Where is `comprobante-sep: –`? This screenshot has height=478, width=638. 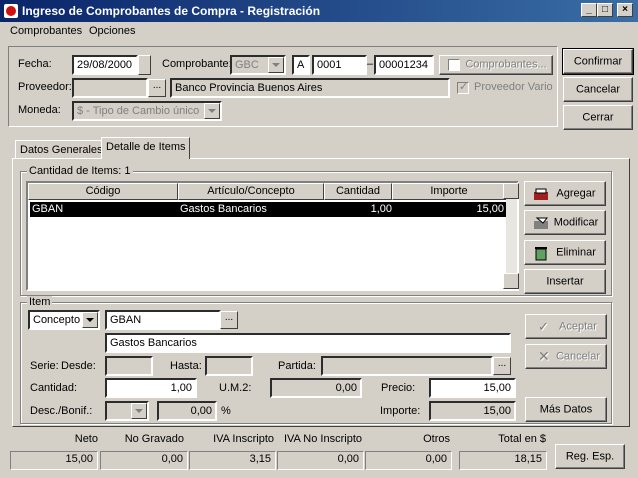
comprobante-sep: – is located at coordinates (370, 64).